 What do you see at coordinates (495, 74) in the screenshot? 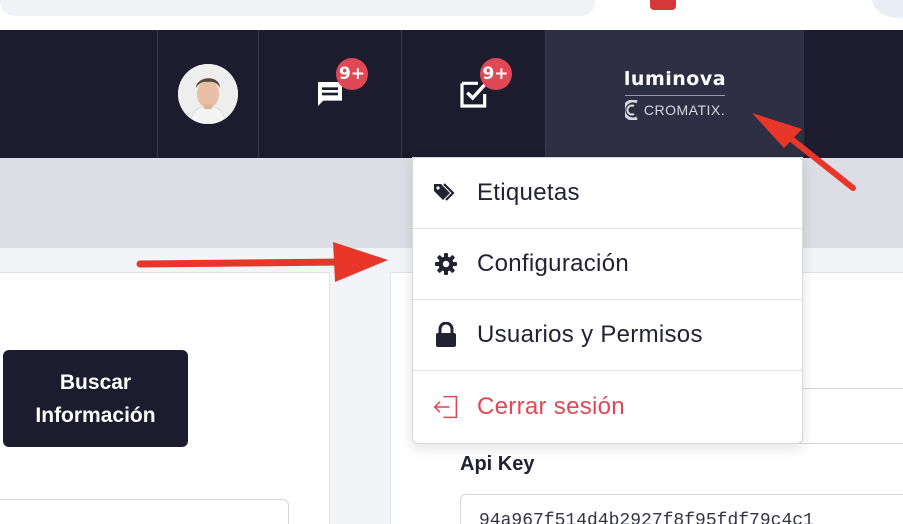
I see `tasks-badge: 9+` at bounding box center [495, 74].